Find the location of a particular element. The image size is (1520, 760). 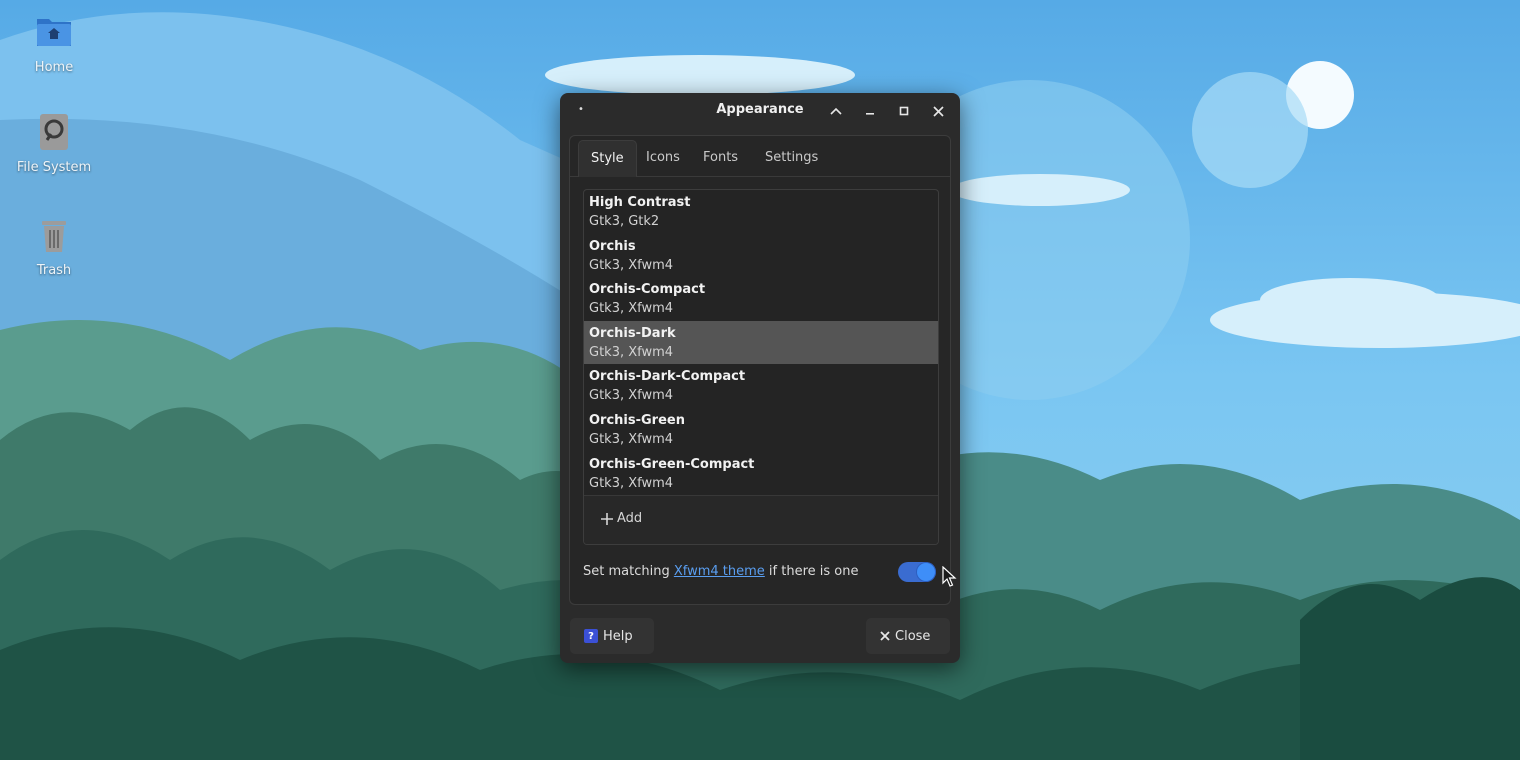

theme-types: Gtk3, Gtk2 is located at coordinates (624, 221).